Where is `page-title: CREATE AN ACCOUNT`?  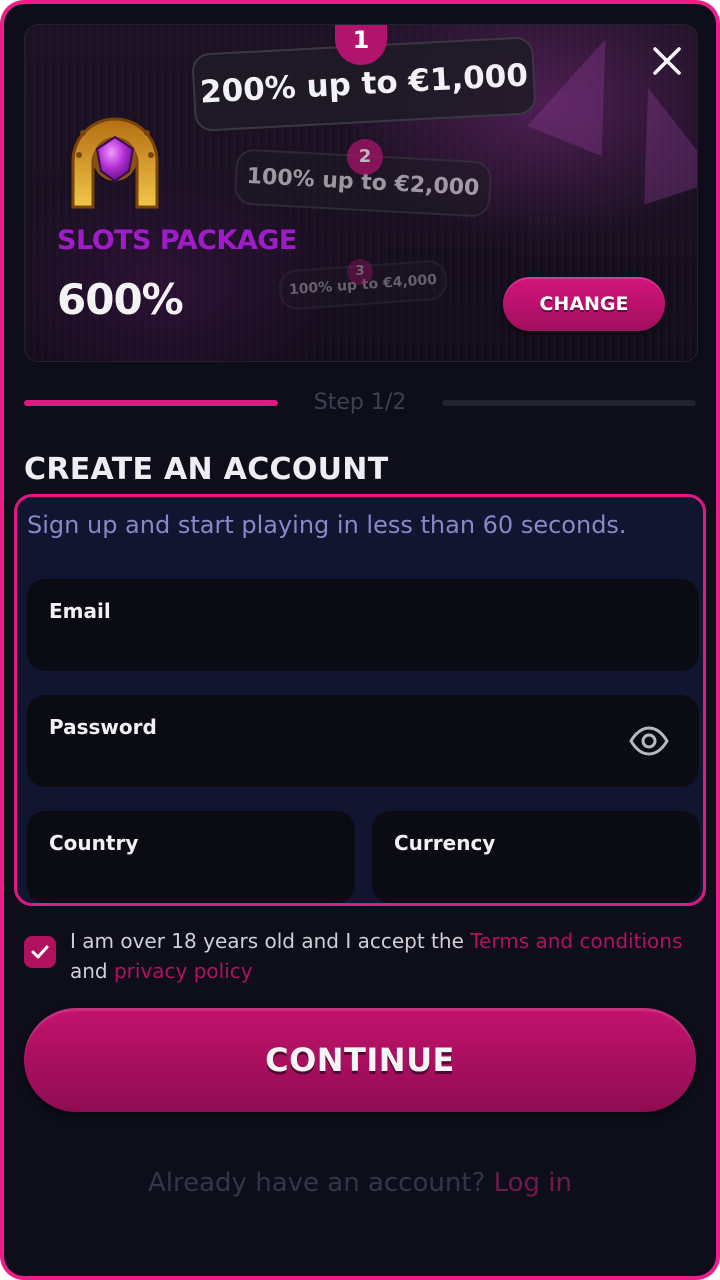 page-title: CREATE AN ACCOUNT is located at coordinates (206, 469).